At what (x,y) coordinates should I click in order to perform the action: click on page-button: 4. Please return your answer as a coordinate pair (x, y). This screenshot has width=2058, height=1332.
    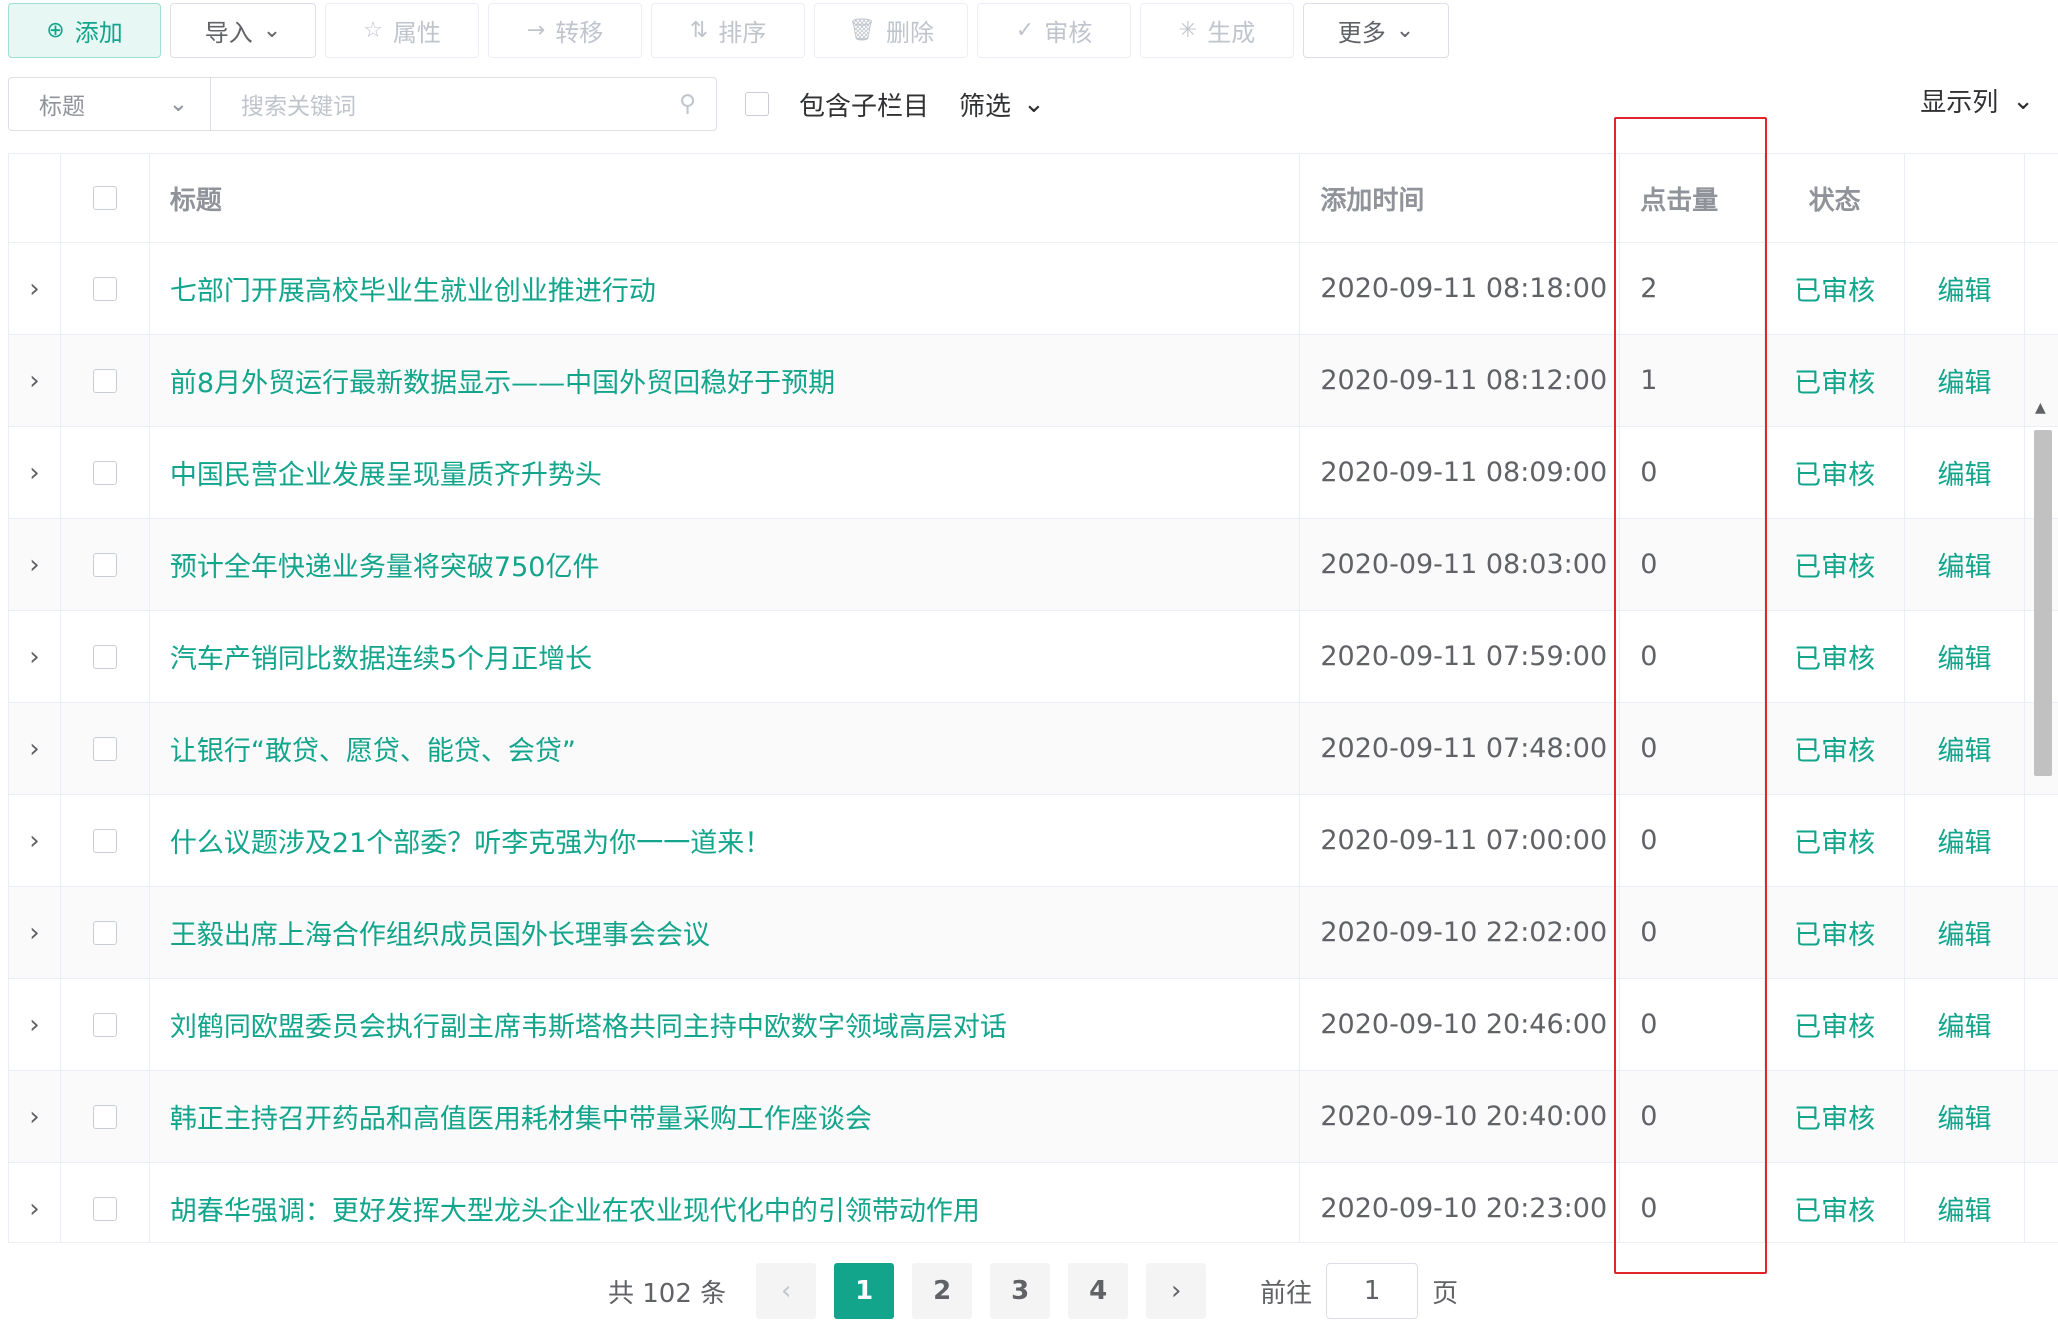
    Looking at the image, I should click on (1098, 1291).